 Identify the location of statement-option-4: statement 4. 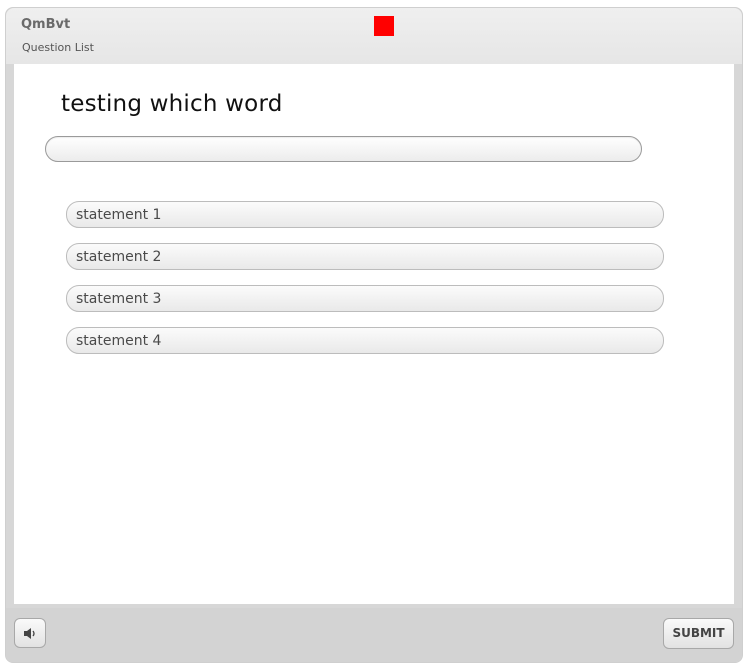
(365, 340).